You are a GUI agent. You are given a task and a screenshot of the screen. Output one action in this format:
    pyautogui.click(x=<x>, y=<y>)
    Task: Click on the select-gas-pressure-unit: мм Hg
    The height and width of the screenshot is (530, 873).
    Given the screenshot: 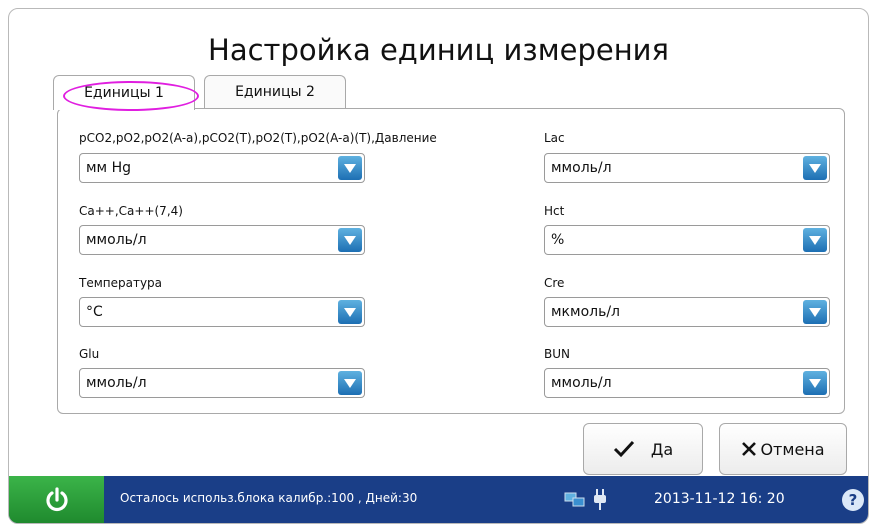 What is the action you would take?
    pyautogui.click(x=222, y=168)
    